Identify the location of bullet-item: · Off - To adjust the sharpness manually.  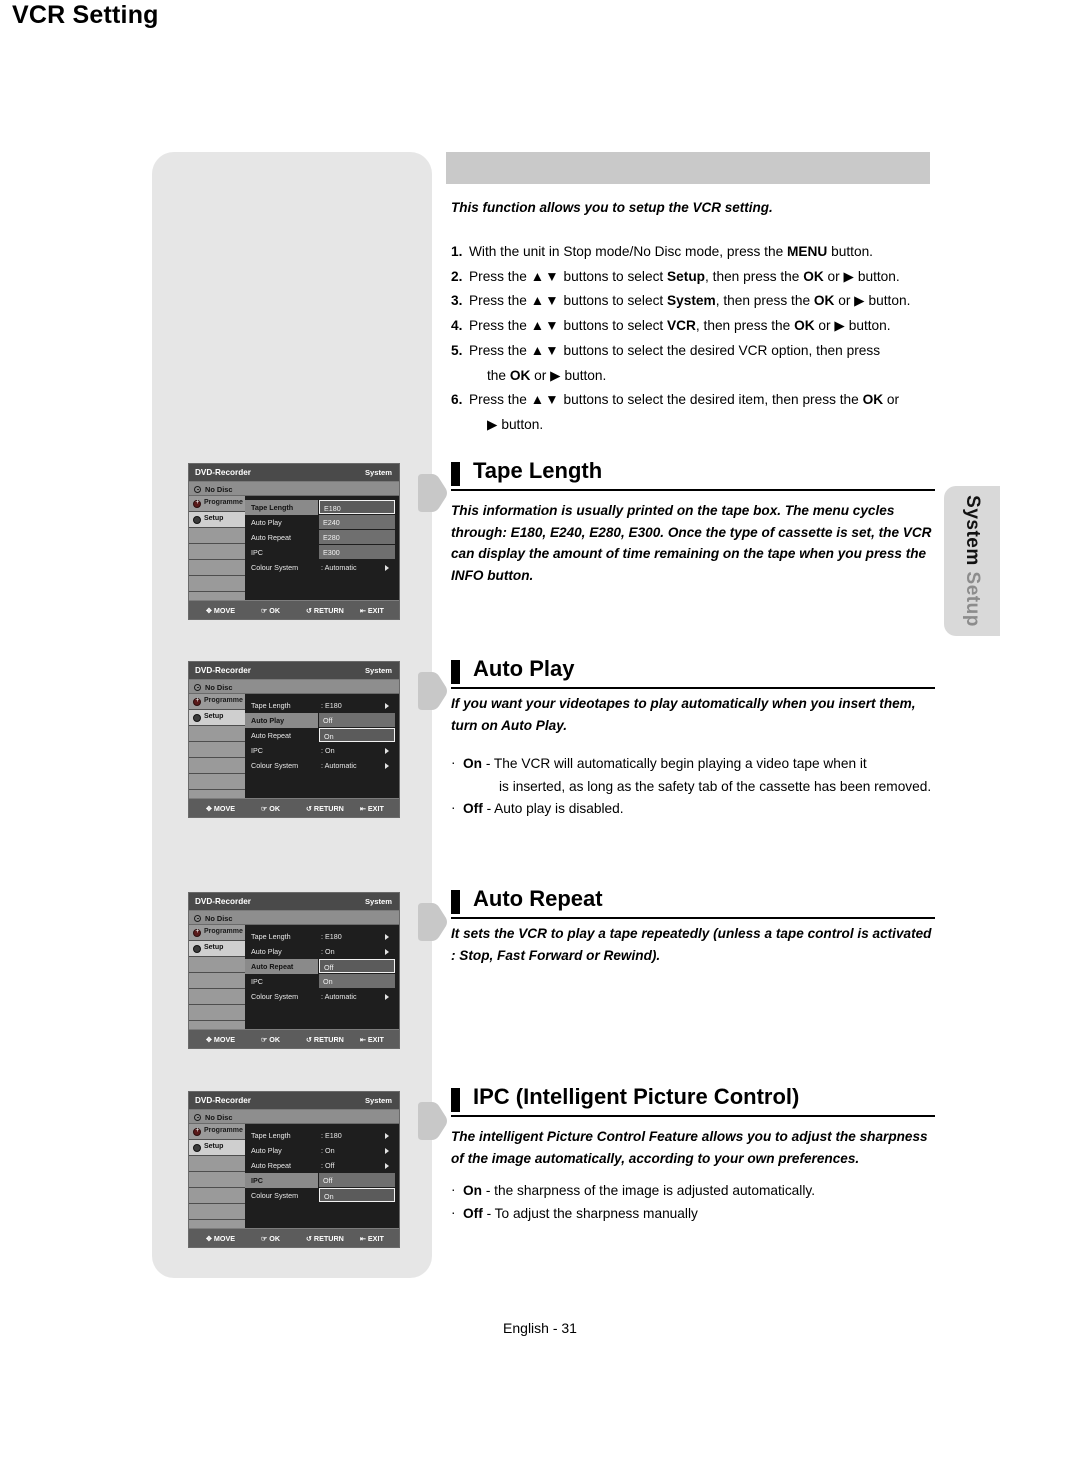
(694, 1214).